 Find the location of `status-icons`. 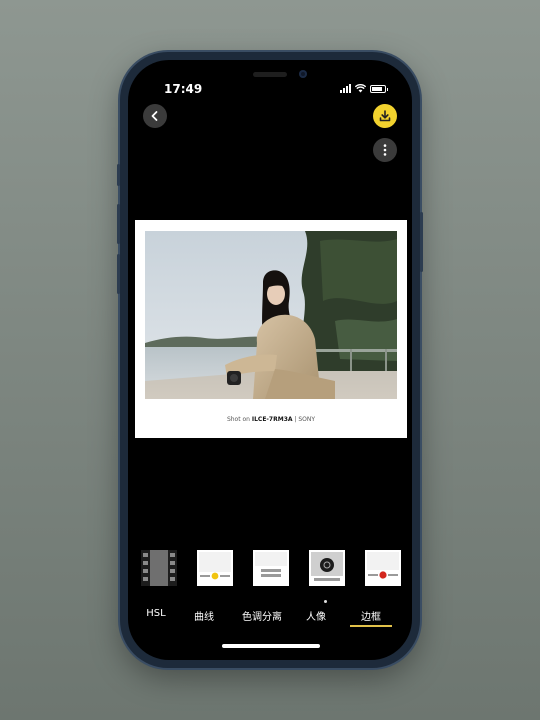

status-icons is located at coordinates (364, 88).